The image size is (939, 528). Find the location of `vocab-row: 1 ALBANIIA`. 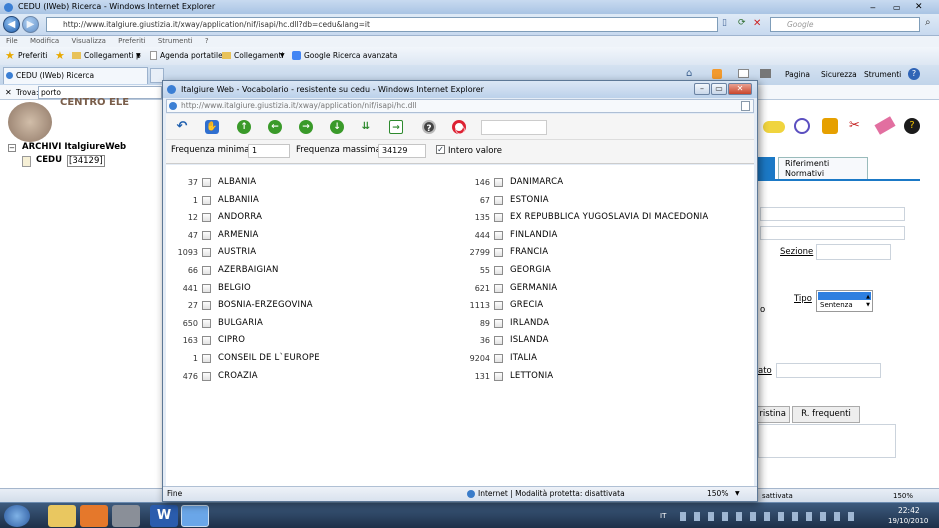

vocab-row: 1 ALBANIIA is located at coordinates (311, 200).